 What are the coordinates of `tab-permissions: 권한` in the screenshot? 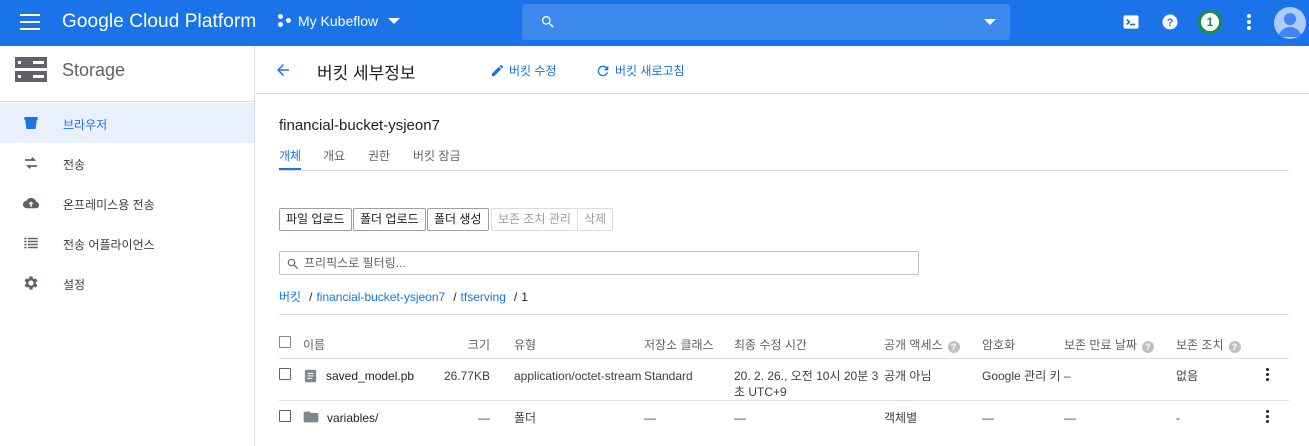 It's located at (379, 155).